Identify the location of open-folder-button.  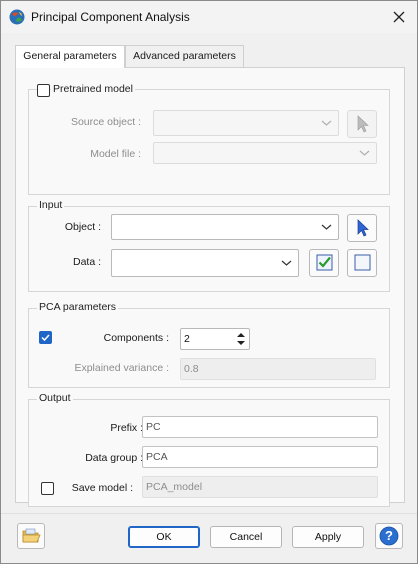
(31, 536).